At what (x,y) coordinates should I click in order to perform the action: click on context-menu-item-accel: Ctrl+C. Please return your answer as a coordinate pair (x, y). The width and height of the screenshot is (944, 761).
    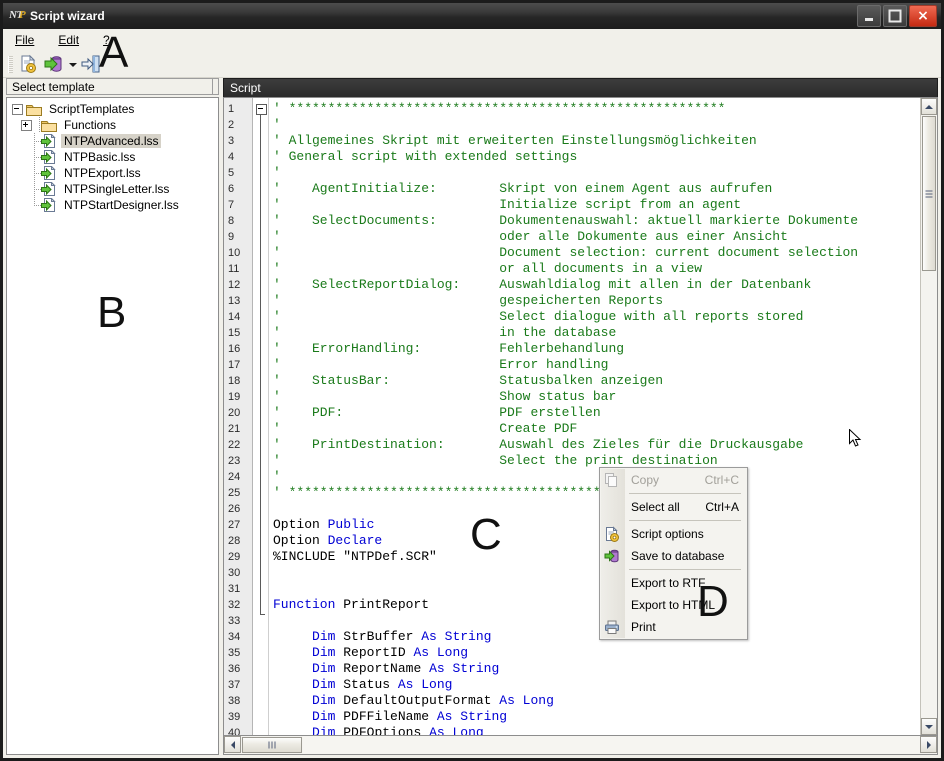
    Looking at the image, I should click on (721, 480).